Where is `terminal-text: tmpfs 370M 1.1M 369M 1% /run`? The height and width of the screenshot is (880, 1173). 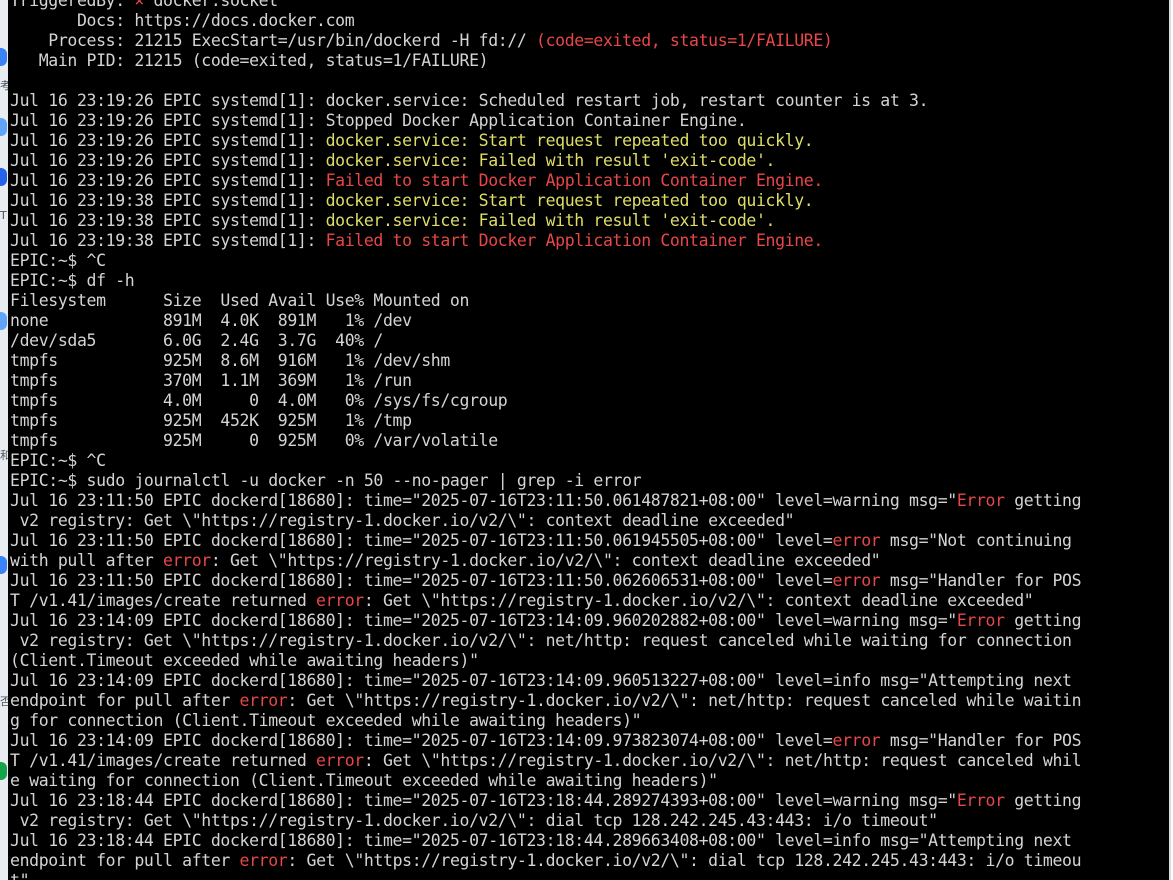
terminal-text: tmpfs 370M 1.1M 369M 1% /run is located at coordinates (211, 380).